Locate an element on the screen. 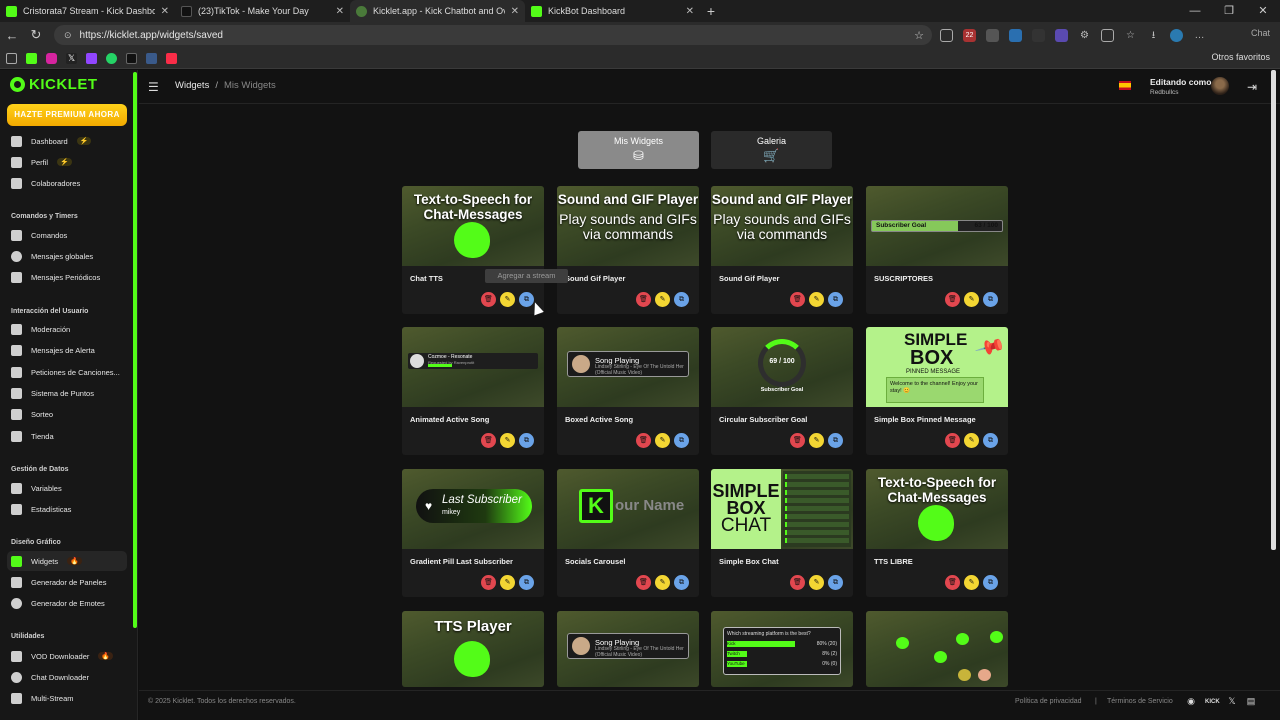 This screenshot has height=720, width=1280. widget-card: Kour Name Socials Carousel 🗑 ✎ ⧉ is located at coordinates (628, 533).